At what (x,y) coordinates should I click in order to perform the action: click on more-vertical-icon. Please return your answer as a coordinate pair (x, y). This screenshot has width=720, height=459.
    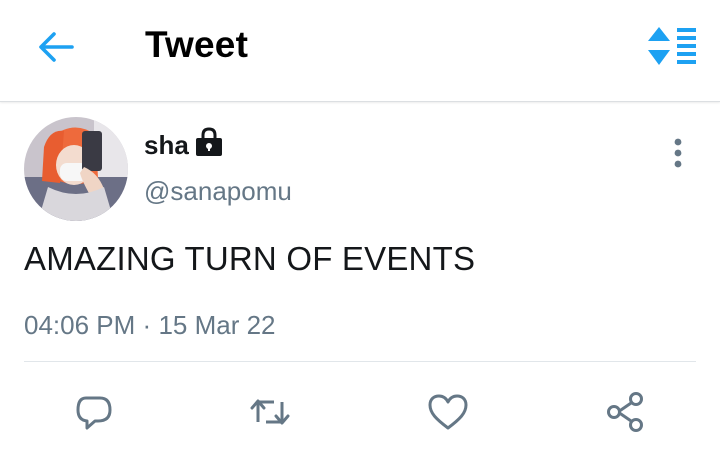
    Looking at the image, I should click on (678, 153).